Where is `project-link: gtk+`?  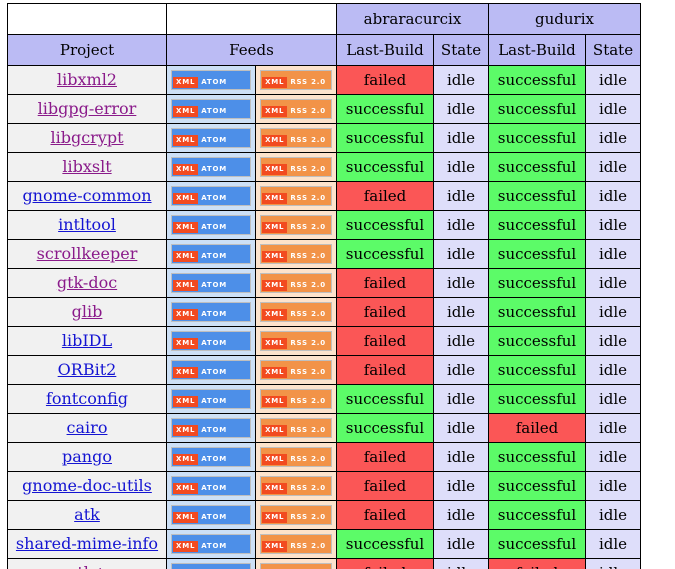 project-link: gtk+ is located at coordinates (87, 566).